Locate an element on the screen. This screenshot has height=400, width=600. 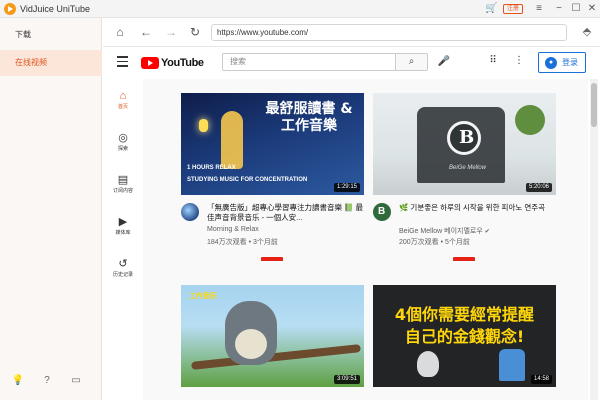
sidebar-item-label: 媒体库 is located at coordinates (123, 233).